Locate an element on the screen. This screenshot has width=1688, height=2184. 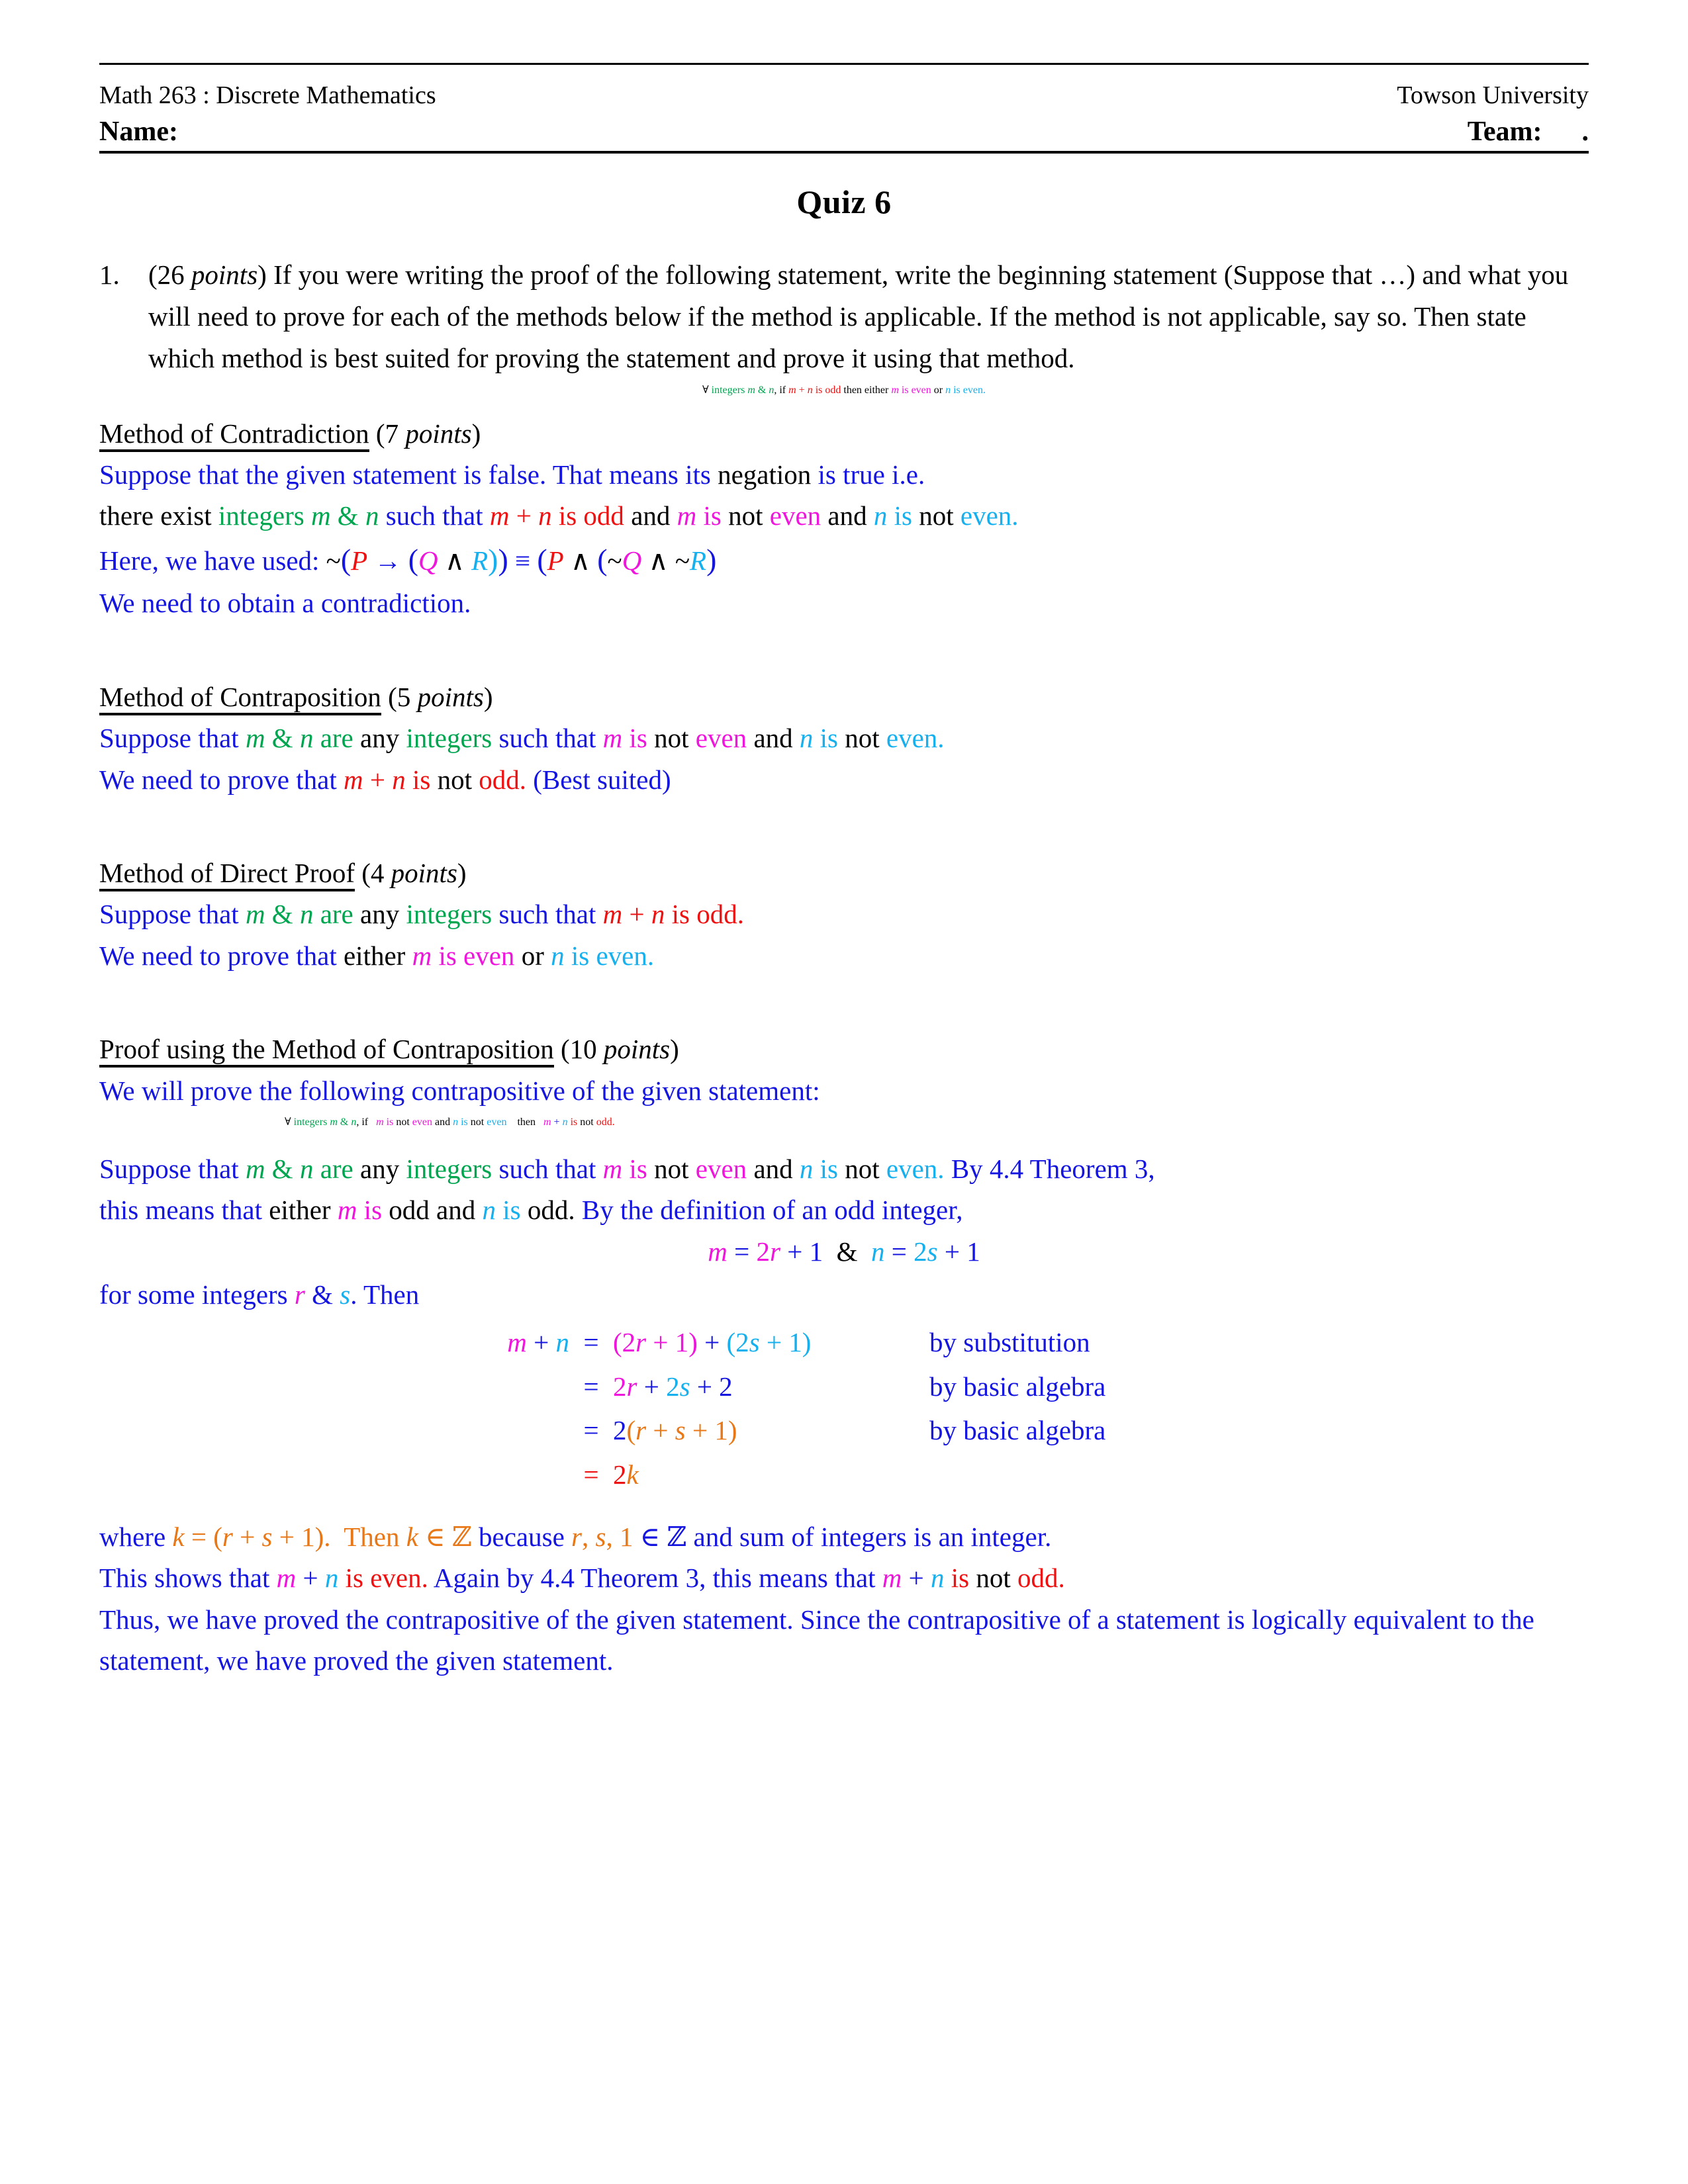
odd-definition-equations: m = 2r + 1 & n = 2s + 1 is located at coordinates (844, 1251).